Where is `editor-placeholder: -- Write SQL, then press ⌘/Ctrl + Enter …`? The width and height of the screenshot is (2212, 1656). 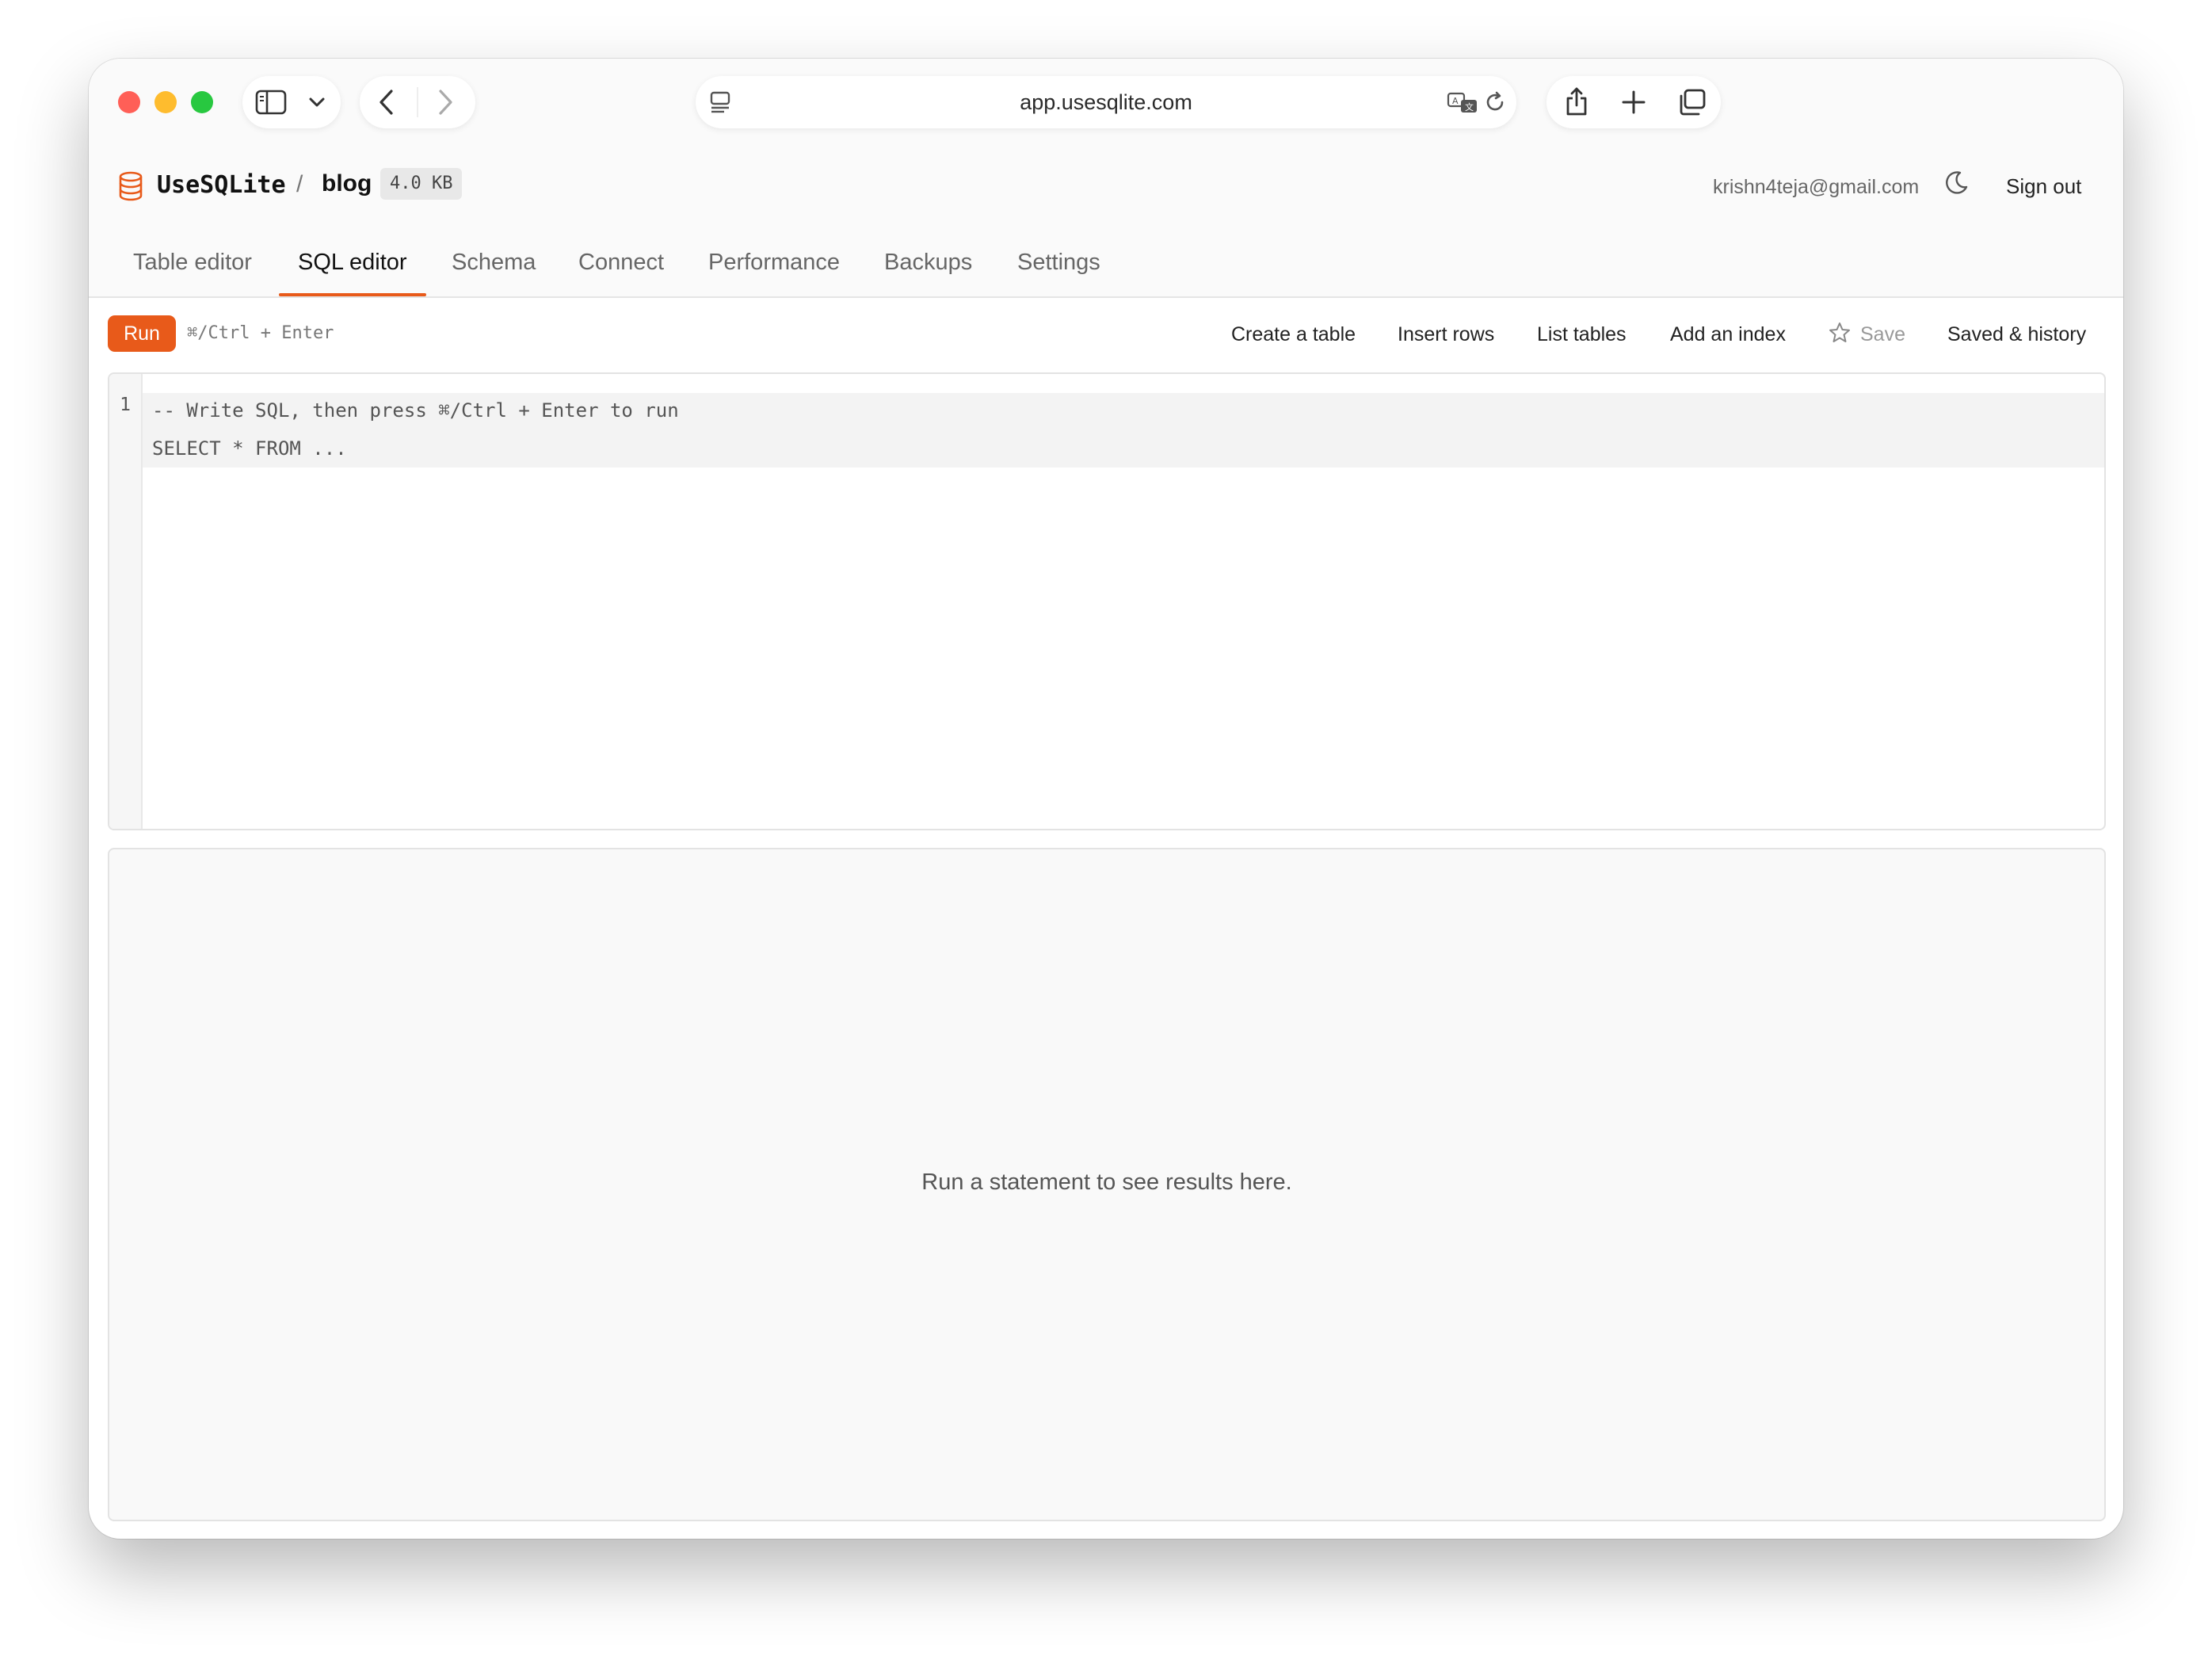 editor-placeholder: -- Write SQL, then press ⌘/Ctrl + Enter … is located at coordinates (1123, 430).